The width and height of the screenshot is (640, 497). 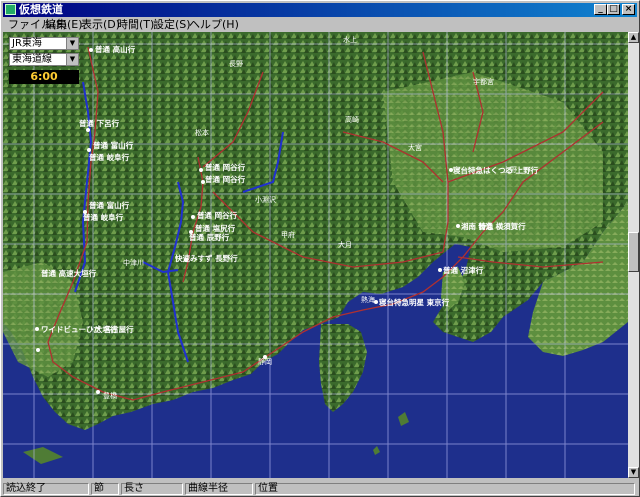 I want to click on train-label: 寝台特急はくつる 上野行, so click(x=496, y=170).